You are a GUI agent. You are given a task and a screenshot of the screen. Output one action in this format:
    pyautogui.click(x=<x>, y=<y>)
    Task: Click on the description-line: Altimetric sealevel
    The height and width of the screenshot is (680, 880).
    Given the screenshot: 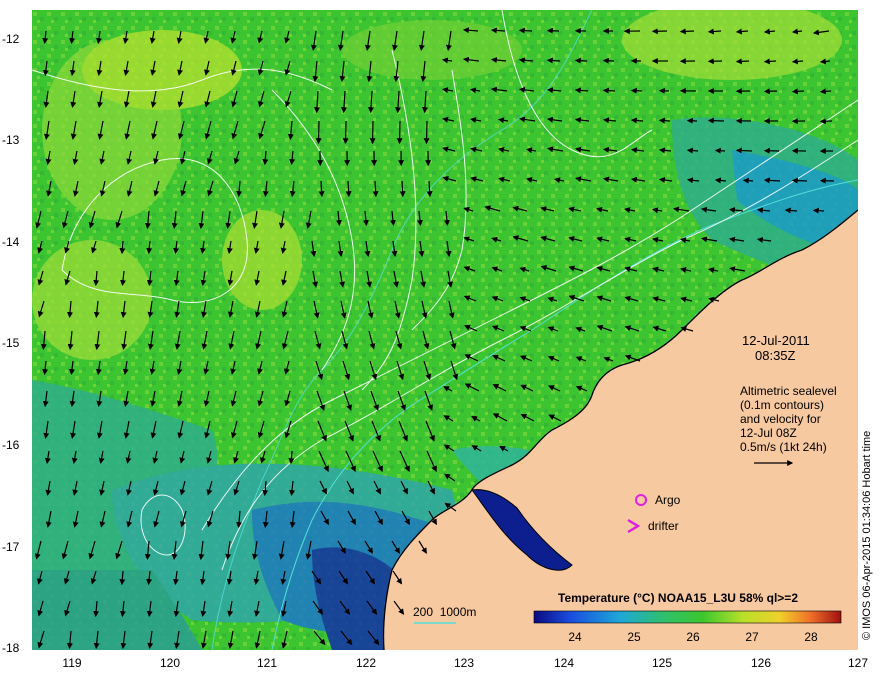 What is the action you would take?
    pyautogui.click(x=788, y=391)
    